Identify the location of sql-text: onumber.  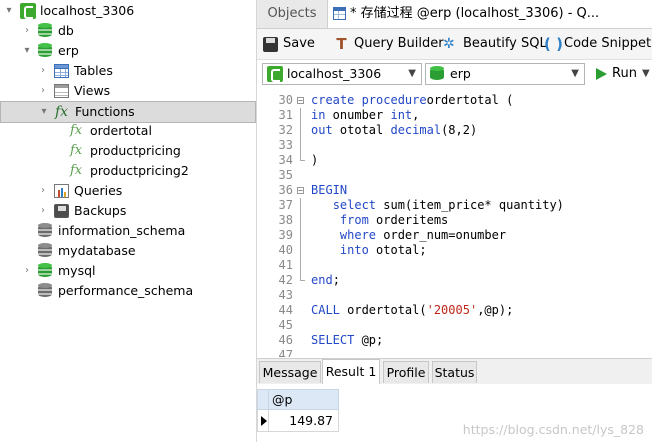
(358, 115).